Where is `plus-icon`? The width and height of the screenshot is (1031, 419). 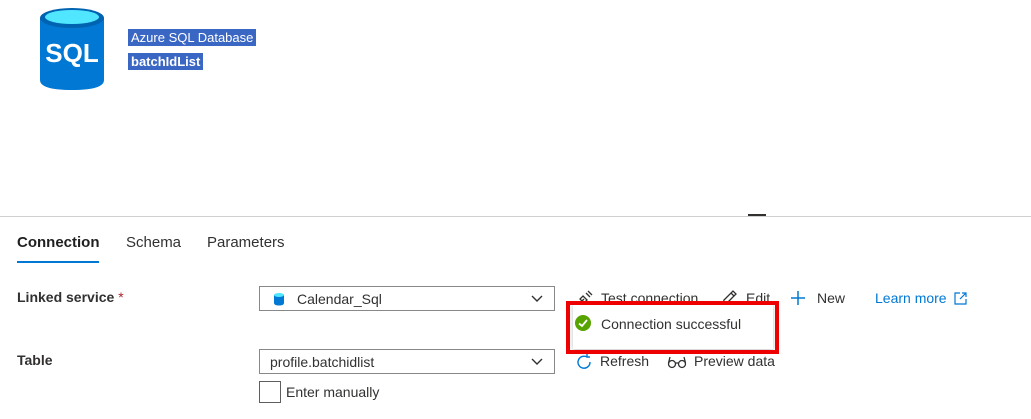
plus-icon is located at coordinates (798, 298).